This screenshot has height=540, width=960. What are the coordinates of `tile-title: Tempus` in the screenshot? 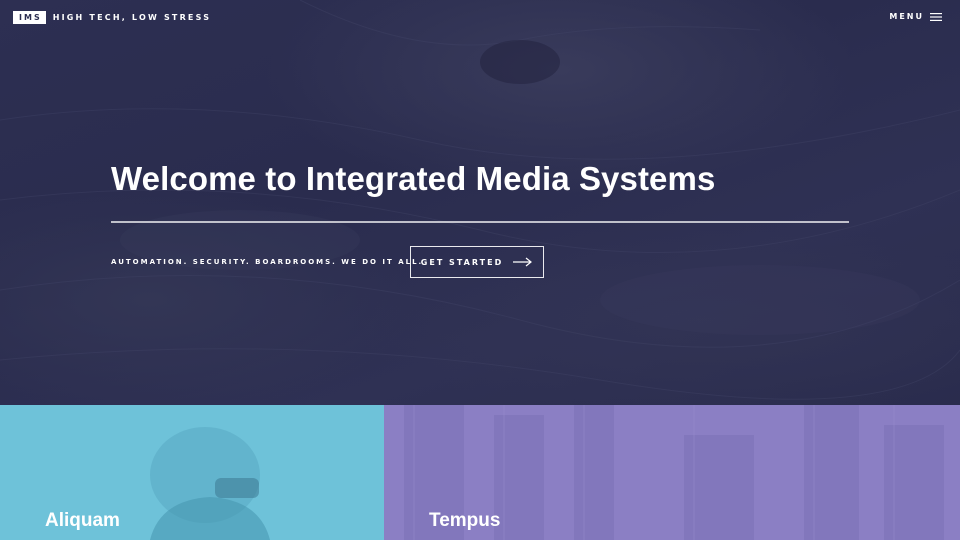 It's located at (465, 520).